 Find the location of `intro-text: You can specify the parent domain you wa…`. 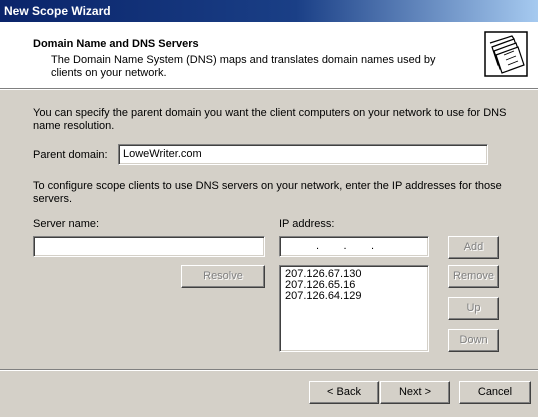

intro-text: You can specify the parent domain you wa… is located at coordinates (270, 119).